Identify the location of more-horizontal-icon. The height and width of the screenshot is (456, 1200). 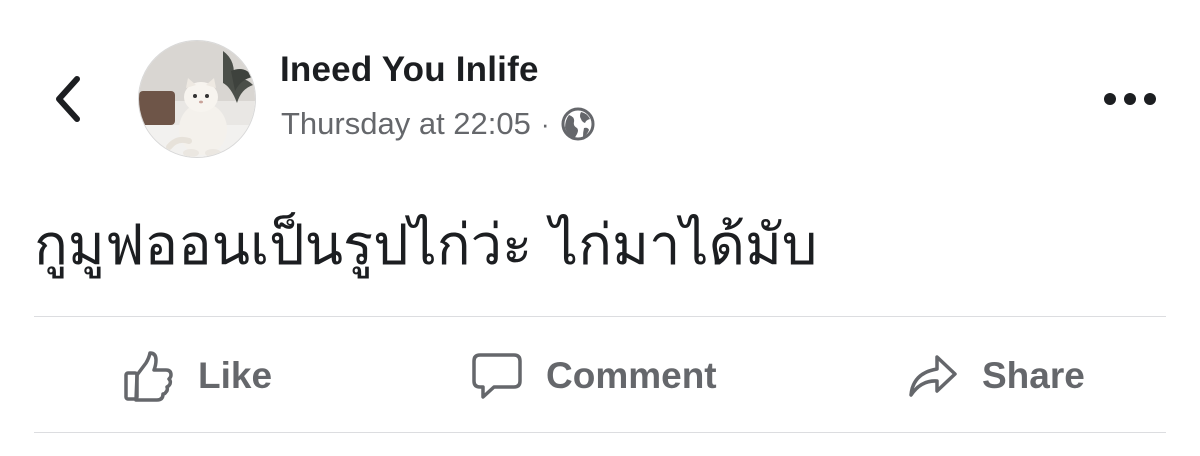
(1130, 99).